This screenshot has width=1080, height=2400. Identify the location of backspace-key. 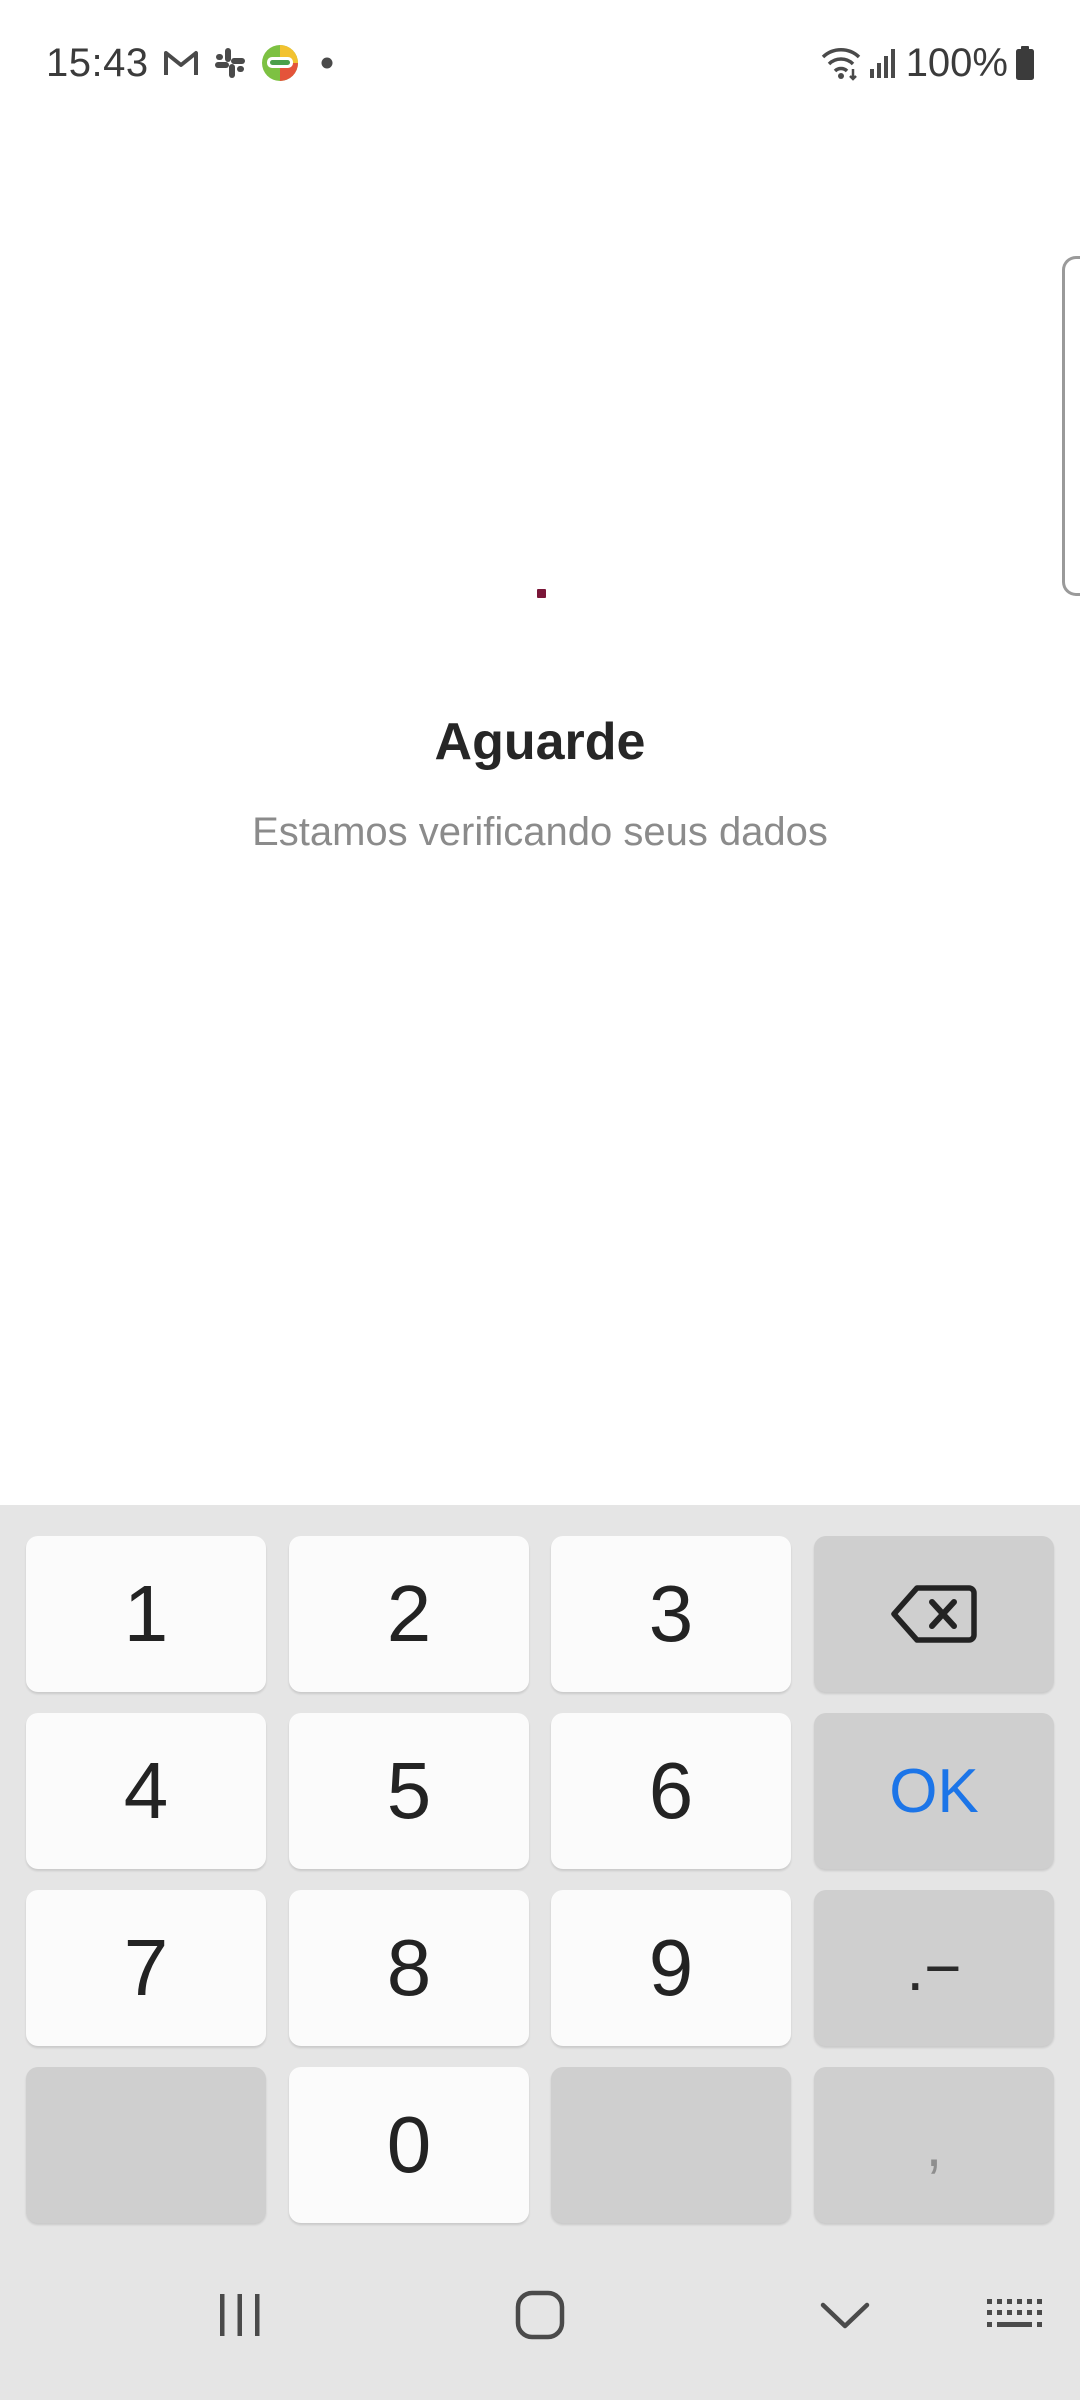
(934, 1614).